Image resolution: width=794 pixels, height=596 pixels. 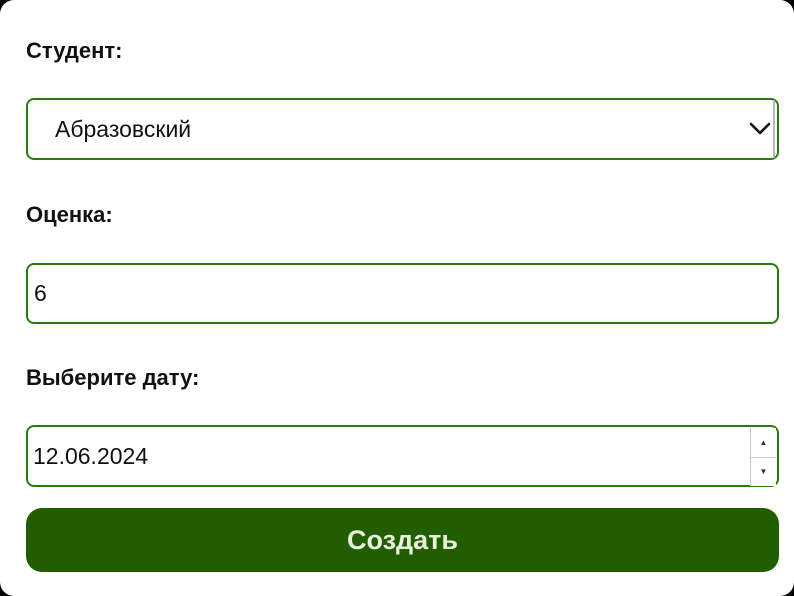 I want to click on student-select-value: Абразовский, so click(x=123, y=128).